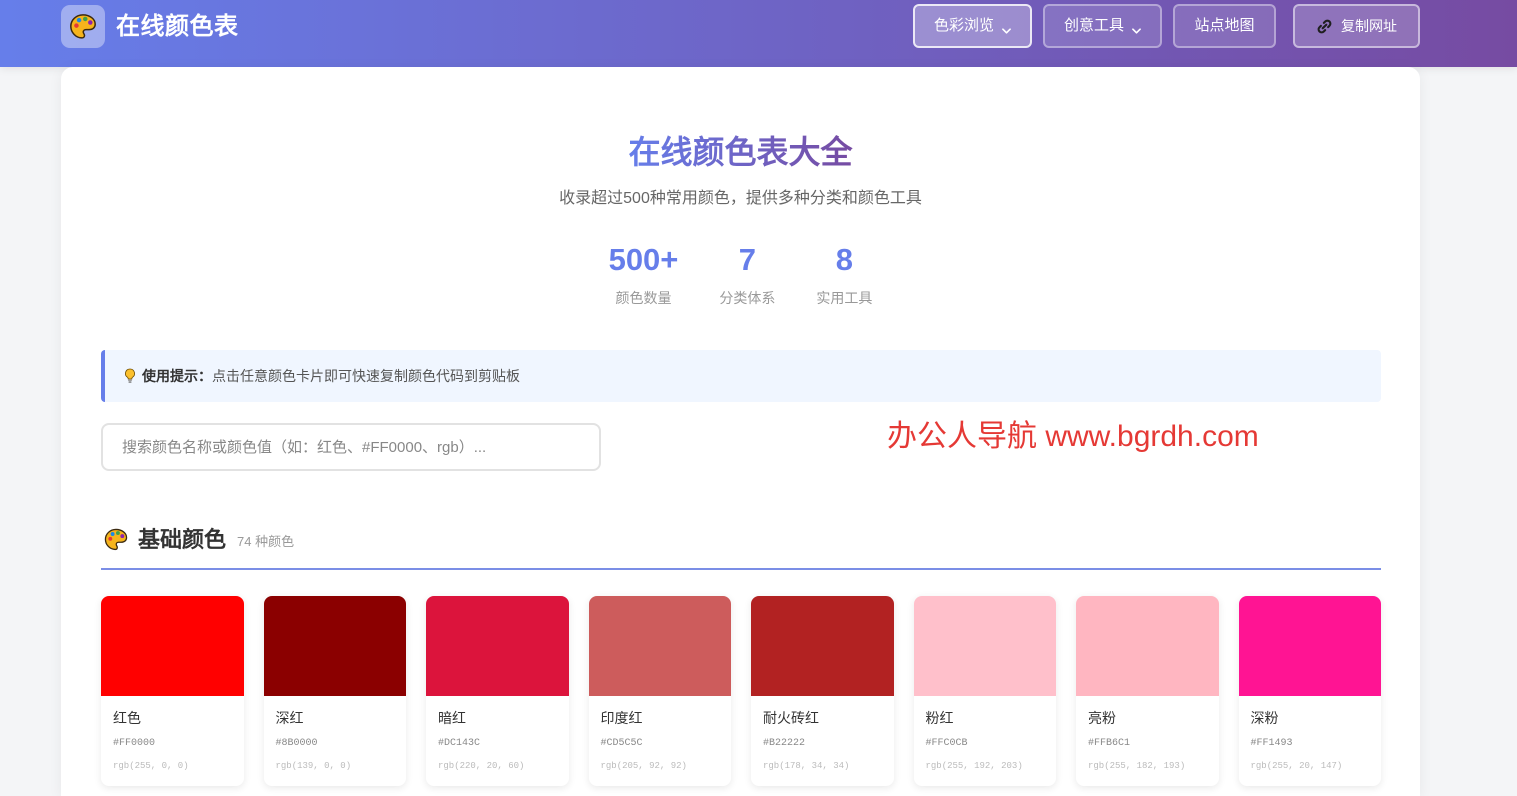 The image size is (1517, 796). I want to click on stats-row: 500+ 颜色数量 7 分类体系 8 实用工具, so click(740, 274).